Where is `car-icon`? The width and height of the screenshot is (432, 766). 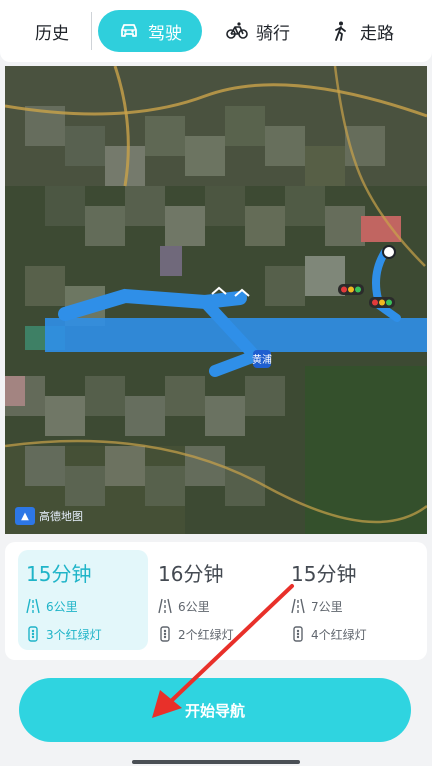 car-icon is located at coordinates (129, 31).